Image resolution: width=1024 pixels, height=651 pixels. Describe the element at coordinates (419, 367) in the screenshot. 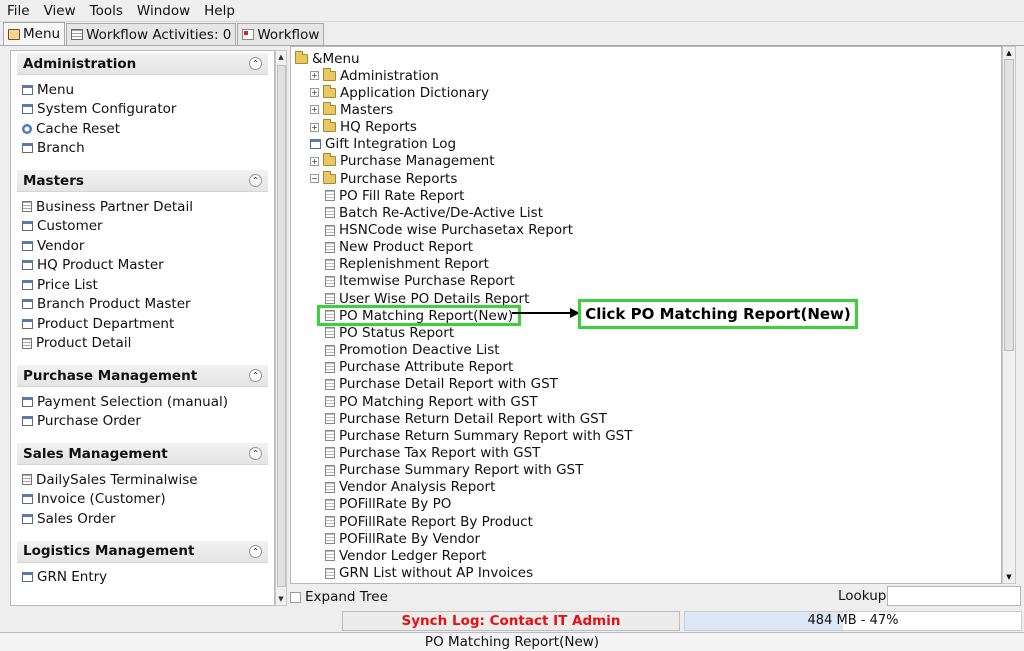

I see `tree-item-purchase-attribute-report: Purchase Attribute Report` at that location.